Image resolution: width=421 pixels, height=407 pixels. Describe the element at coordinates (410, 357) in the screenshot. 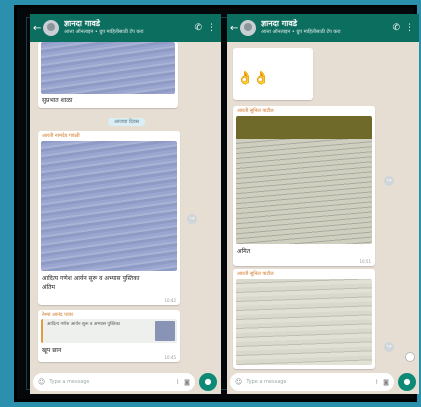

I see `scroll-down-button` at that location.